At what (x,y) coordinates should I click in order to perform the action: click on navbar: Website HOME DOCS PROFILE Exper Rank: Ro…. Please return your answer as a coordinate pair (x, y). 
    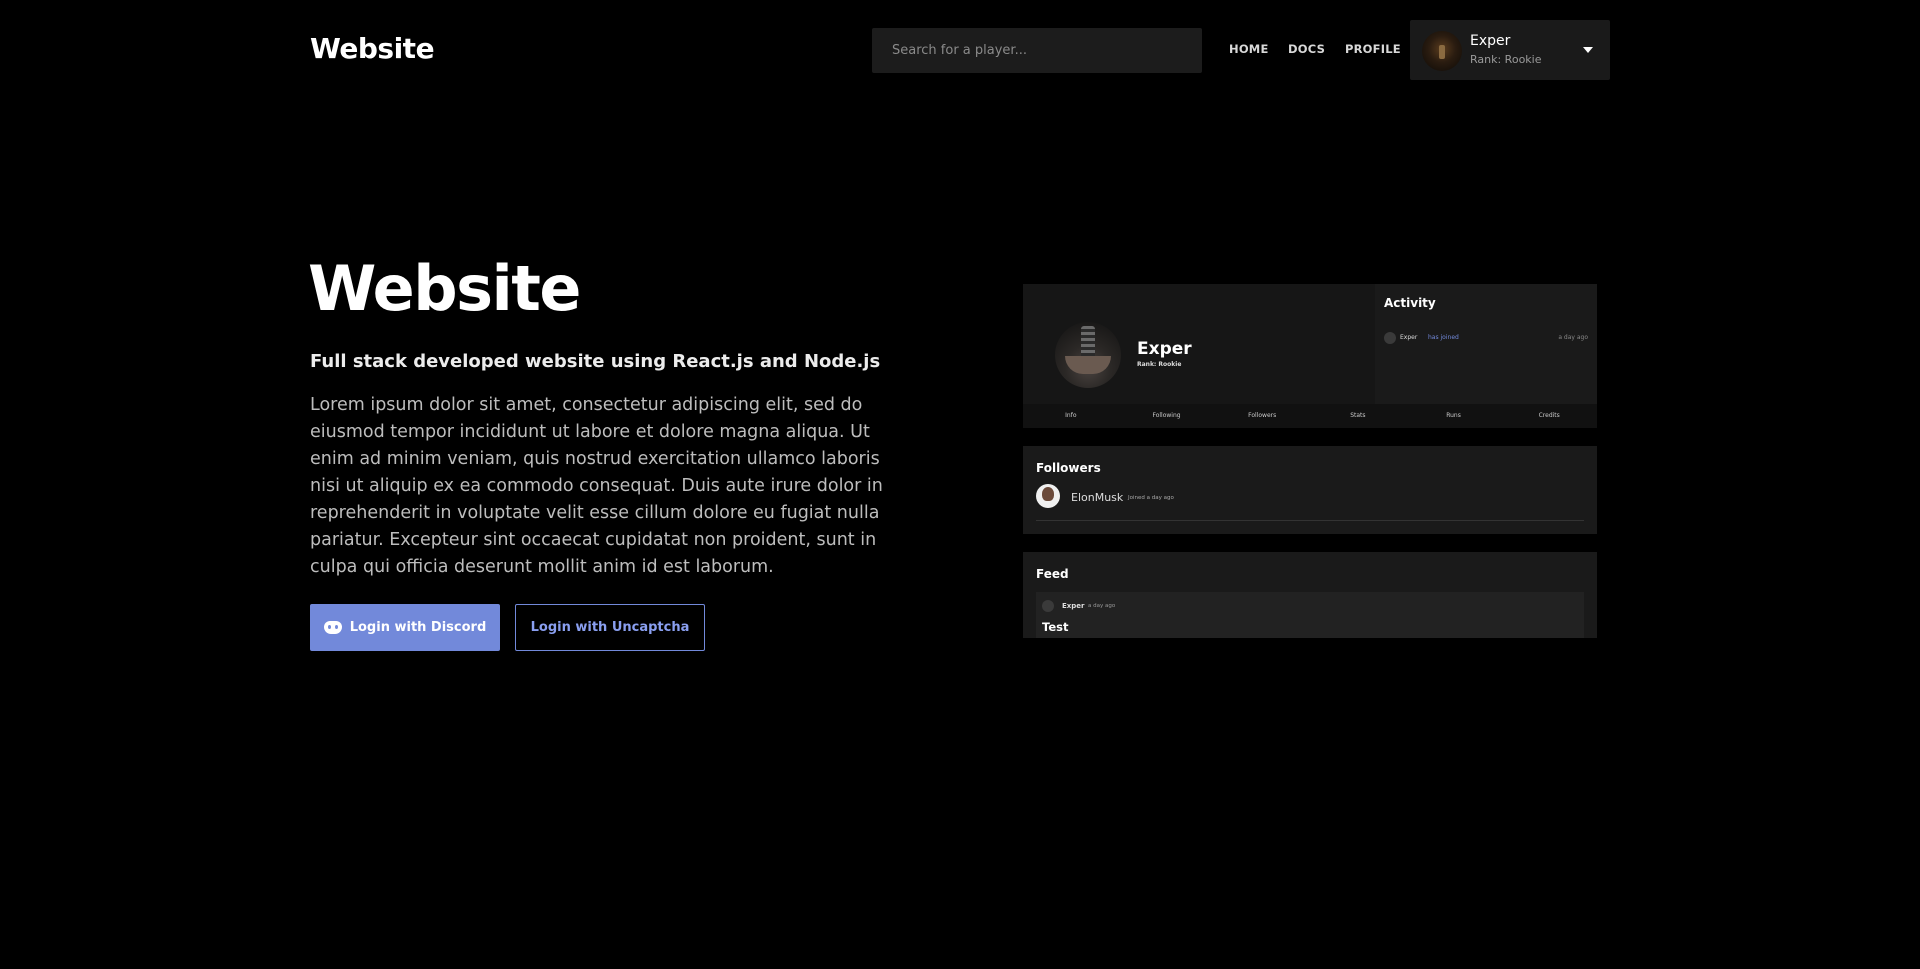
    Looking at the image, I should click on (960, 50).